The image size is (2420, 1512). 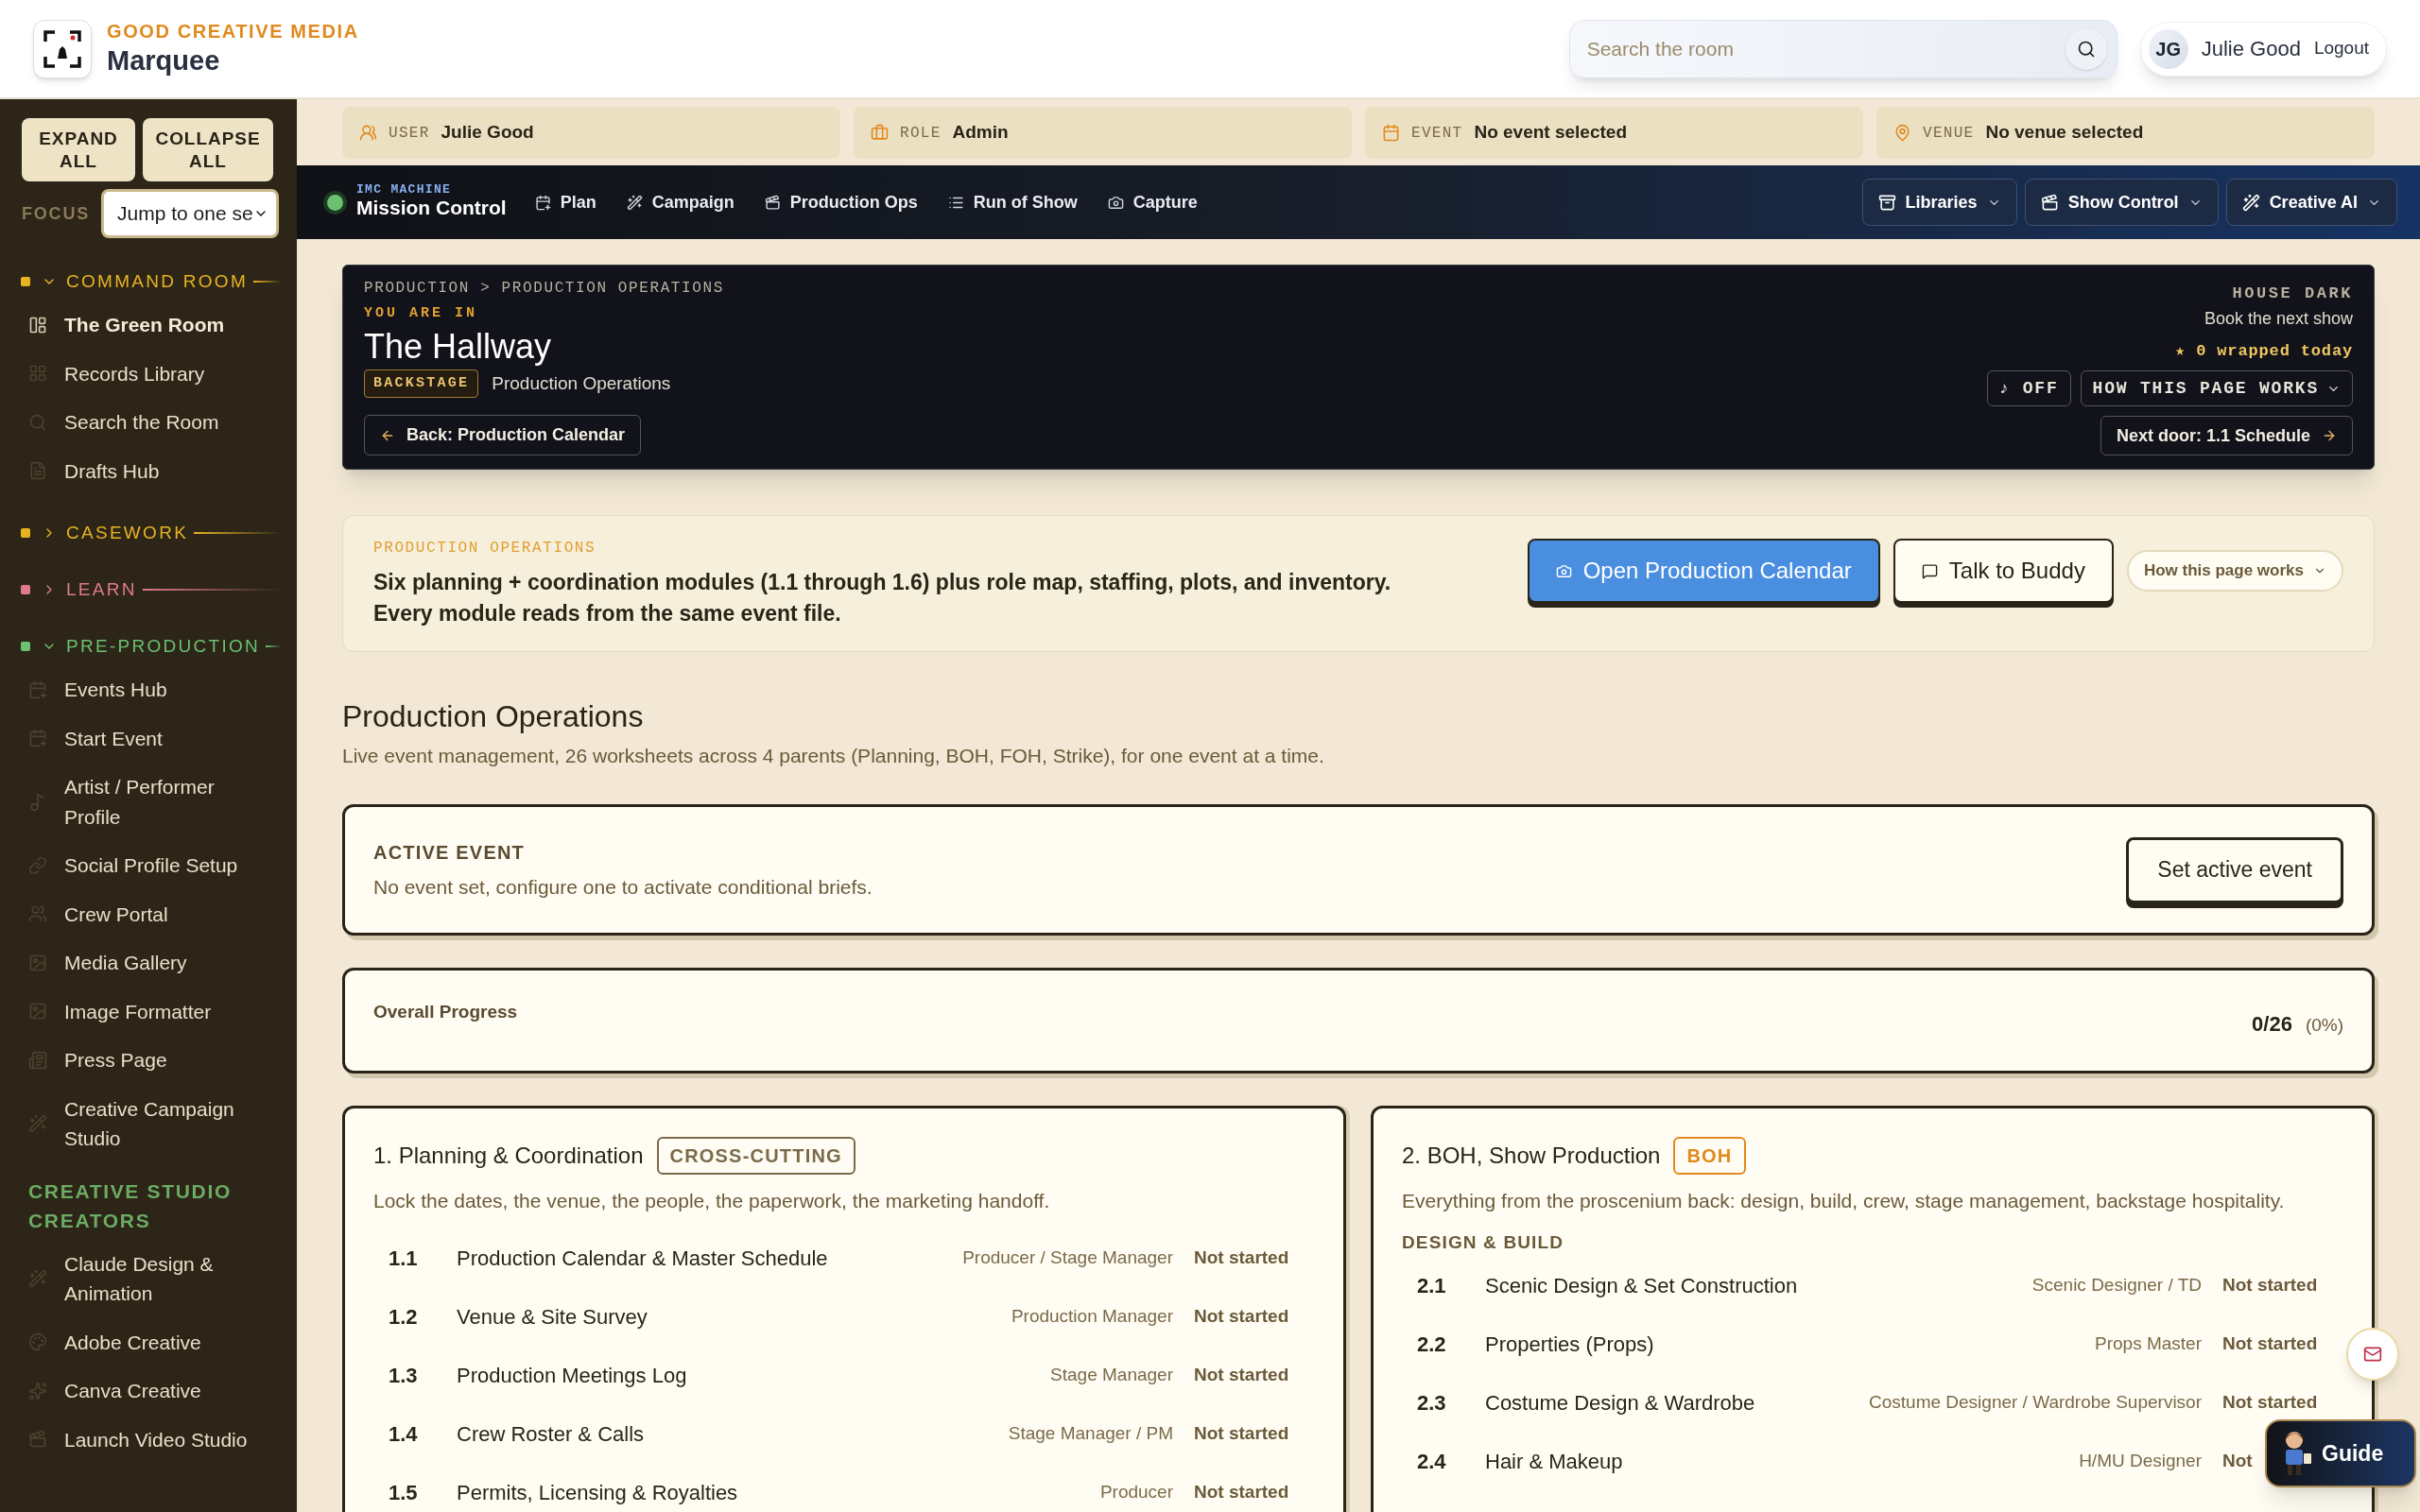 What do you see at coordinates (148, 963) in the screenshot?
I see `sidebar-item: Media Gallery` at bounding box center [148, 963].